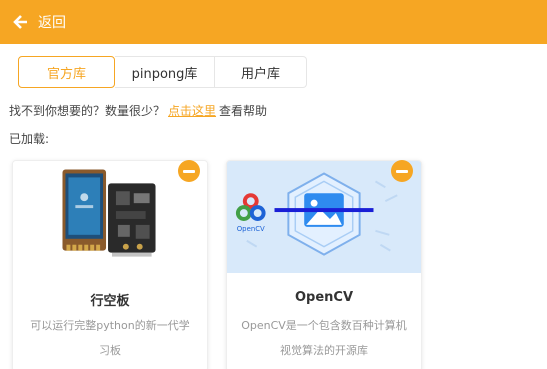  Describe the element at coordinates (251, 229) in the screenshot. I see `opencv-logo-text: OpenCV` at that location.